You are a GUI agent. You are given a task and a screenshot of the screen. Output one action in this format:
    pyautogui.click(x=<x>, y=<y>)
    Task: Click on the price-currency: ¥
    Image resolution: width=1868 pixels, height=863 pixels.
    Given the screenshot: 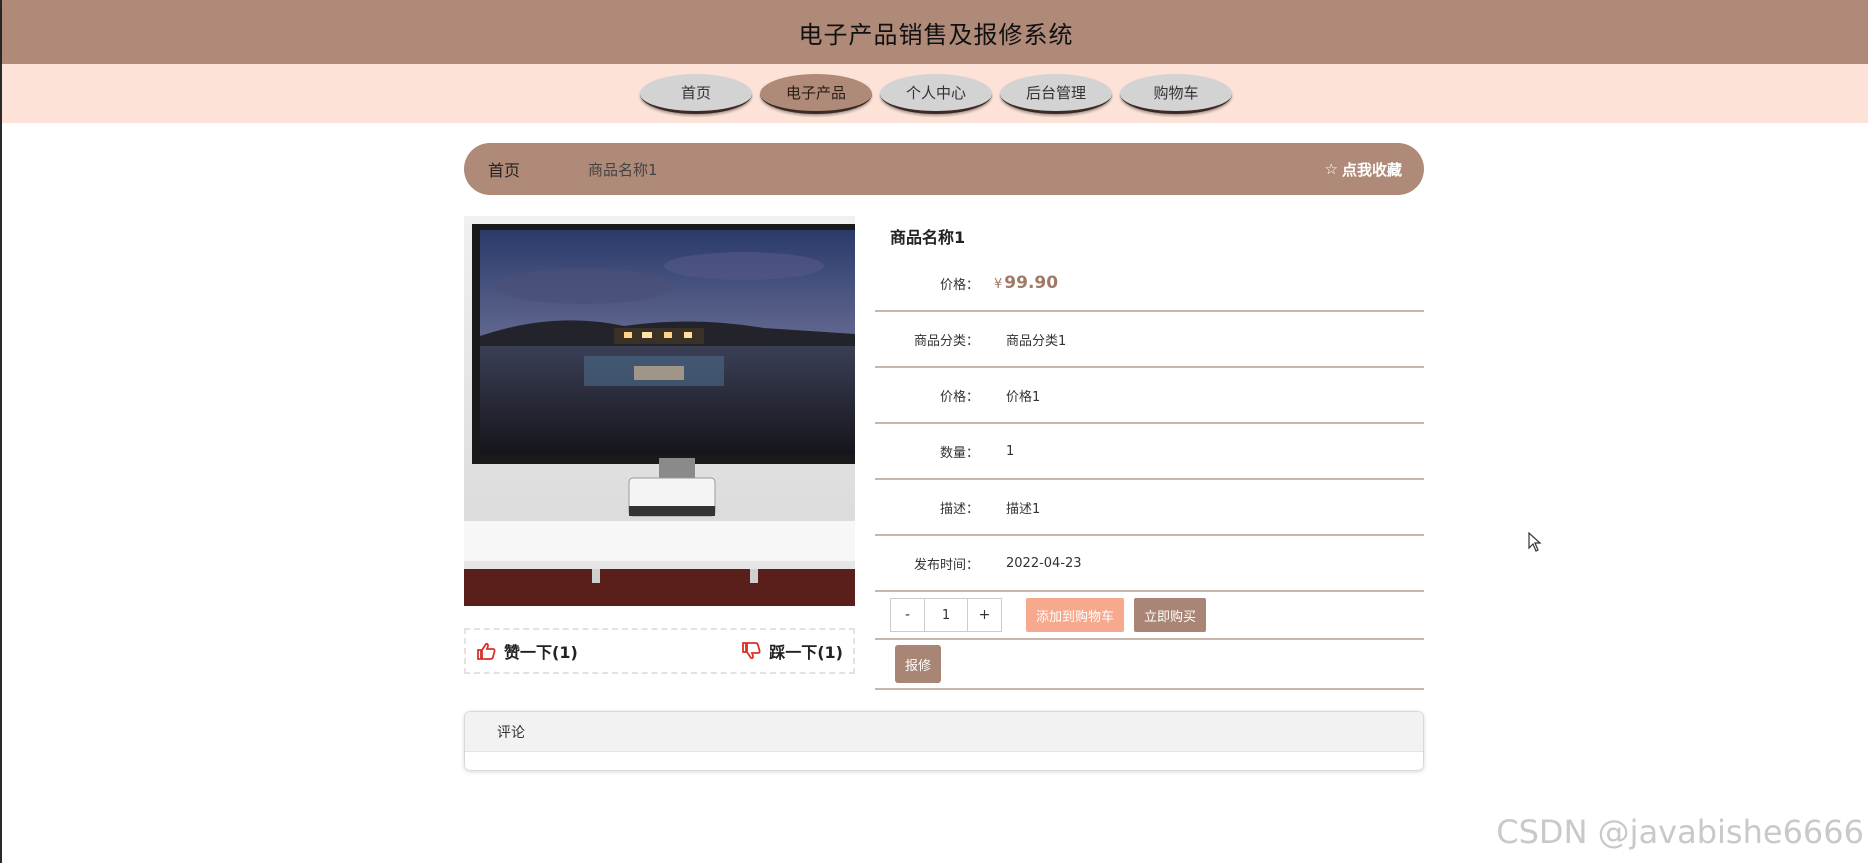 What is the action you would take?
    pyautogui.click(x=998, y=284)
    